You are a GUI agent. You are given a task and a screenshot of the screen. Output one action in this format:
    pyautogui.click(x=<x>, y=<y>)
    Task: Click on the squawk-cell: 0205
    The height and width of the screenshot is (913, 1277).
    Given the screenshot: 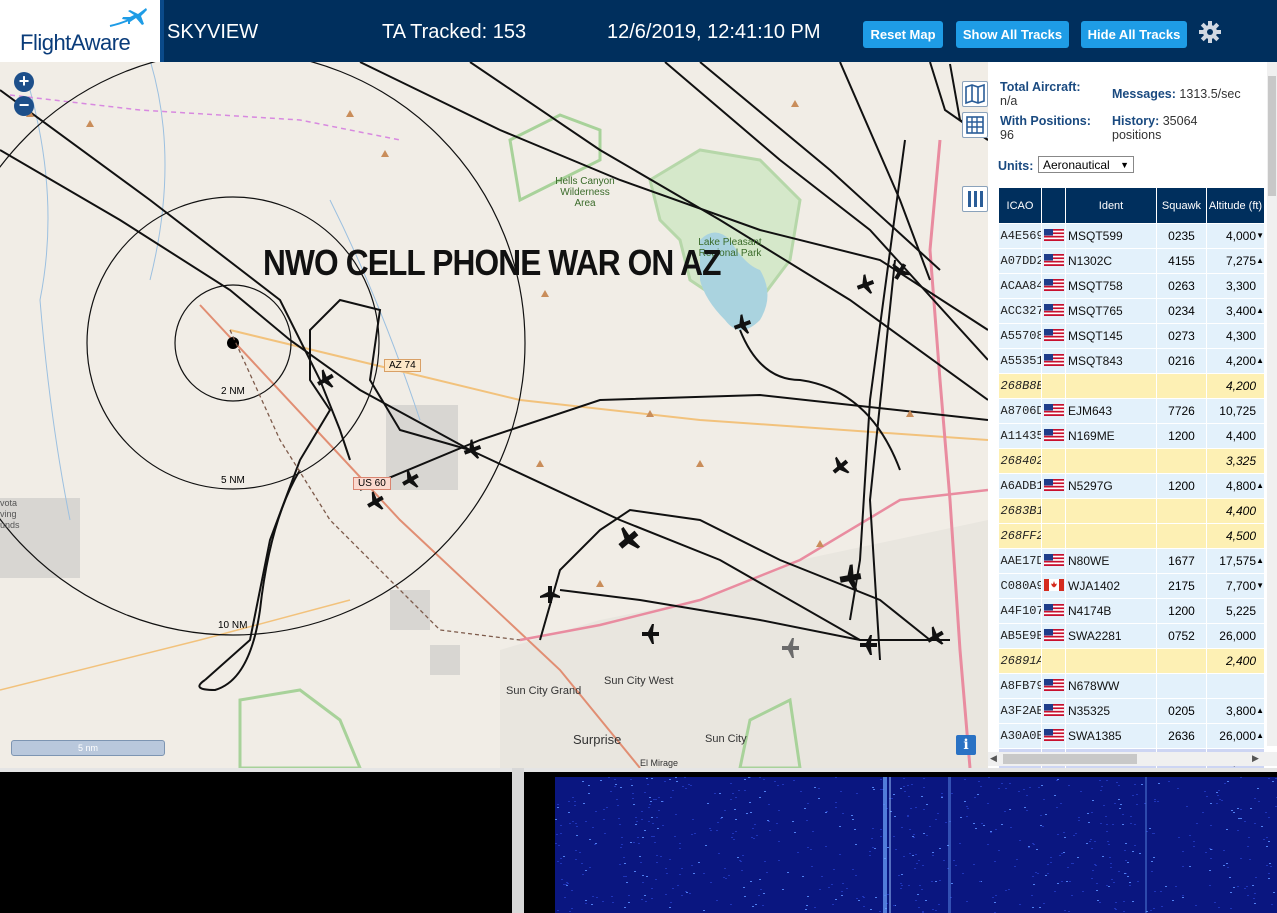 What is the action you would take?
    pyautogui.click(x=1181, y=711)
    